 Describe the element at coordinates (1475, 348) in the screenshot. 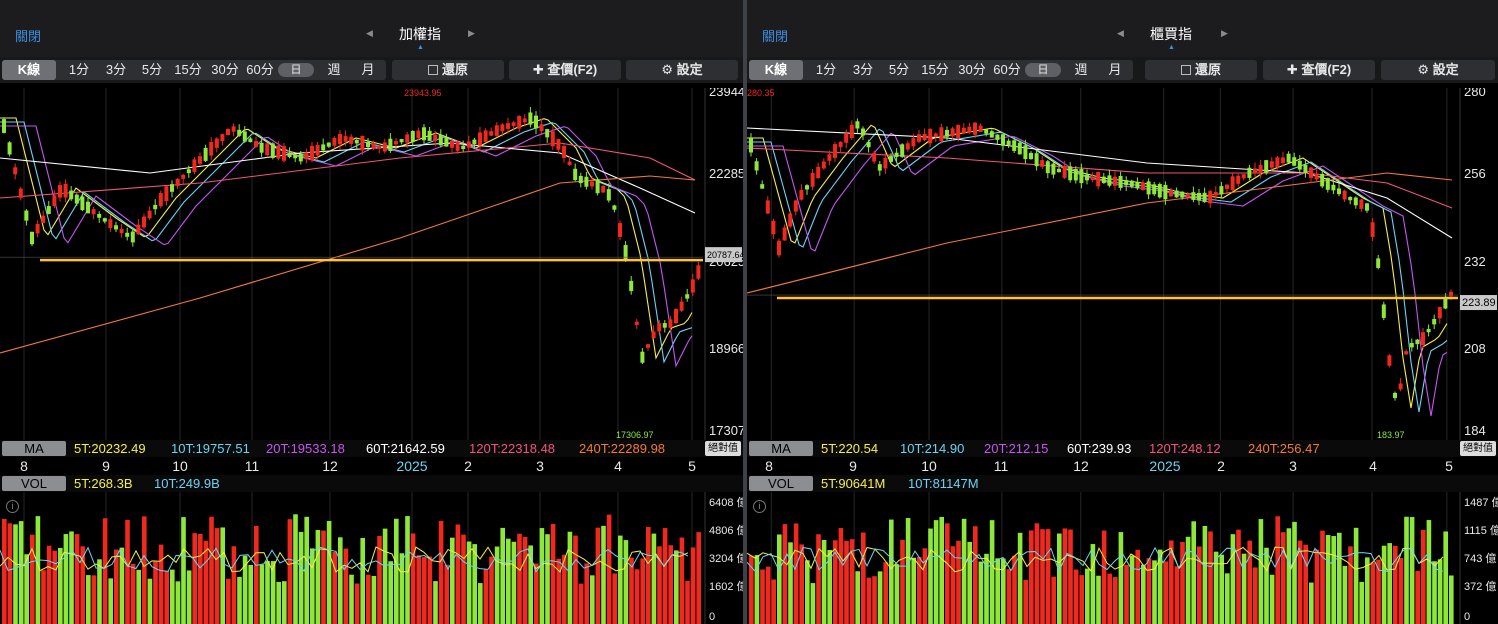

I see `price-axis-label: 208` at that location.